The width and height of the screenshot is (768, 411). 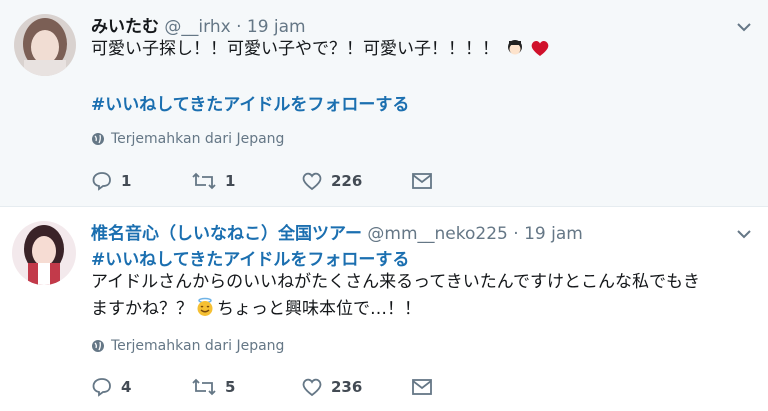 I want to click on retweet-button: 5, so click(x=246, y=387).